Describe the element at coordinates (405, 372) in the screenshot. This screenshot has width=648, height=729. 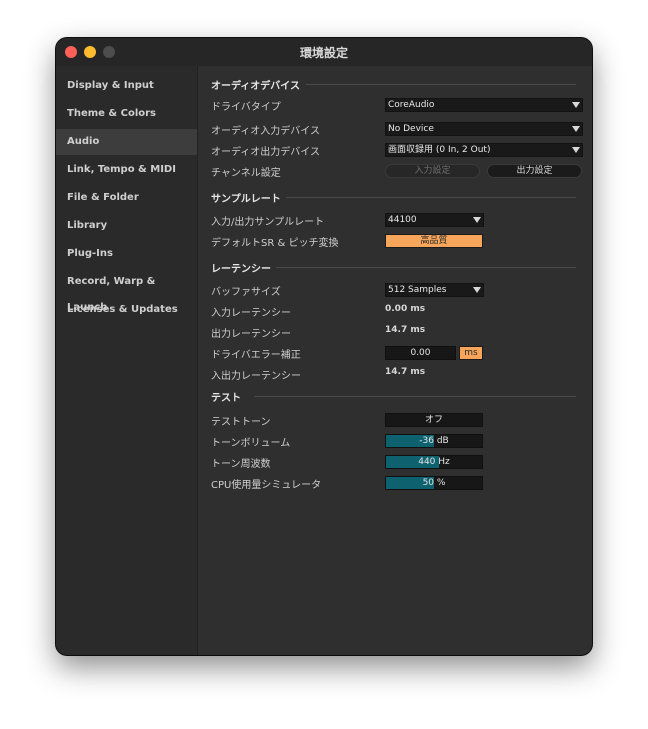
I see `io-latency-value: 14.7 ms` at that location.